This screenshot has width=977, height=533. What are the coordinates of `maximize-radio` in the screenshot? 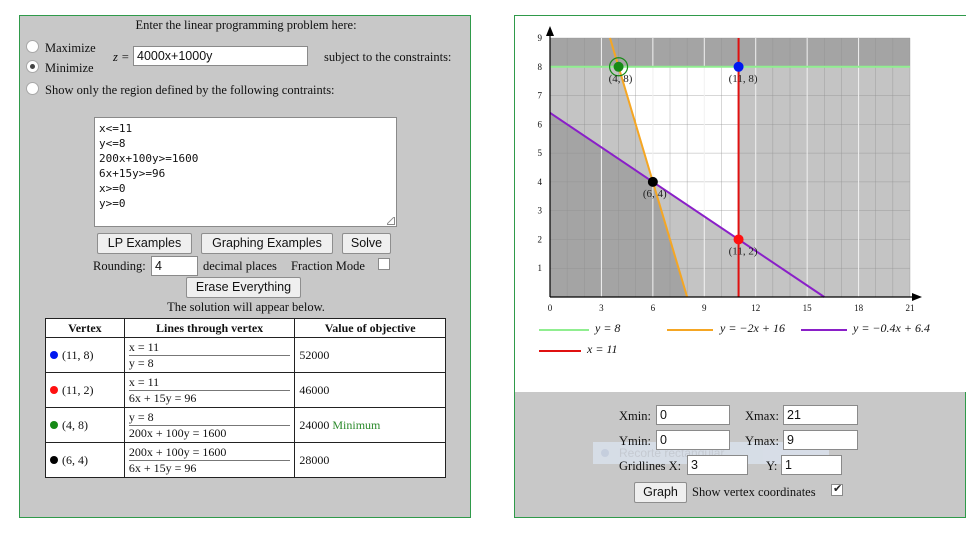 It's located at (32, 46).